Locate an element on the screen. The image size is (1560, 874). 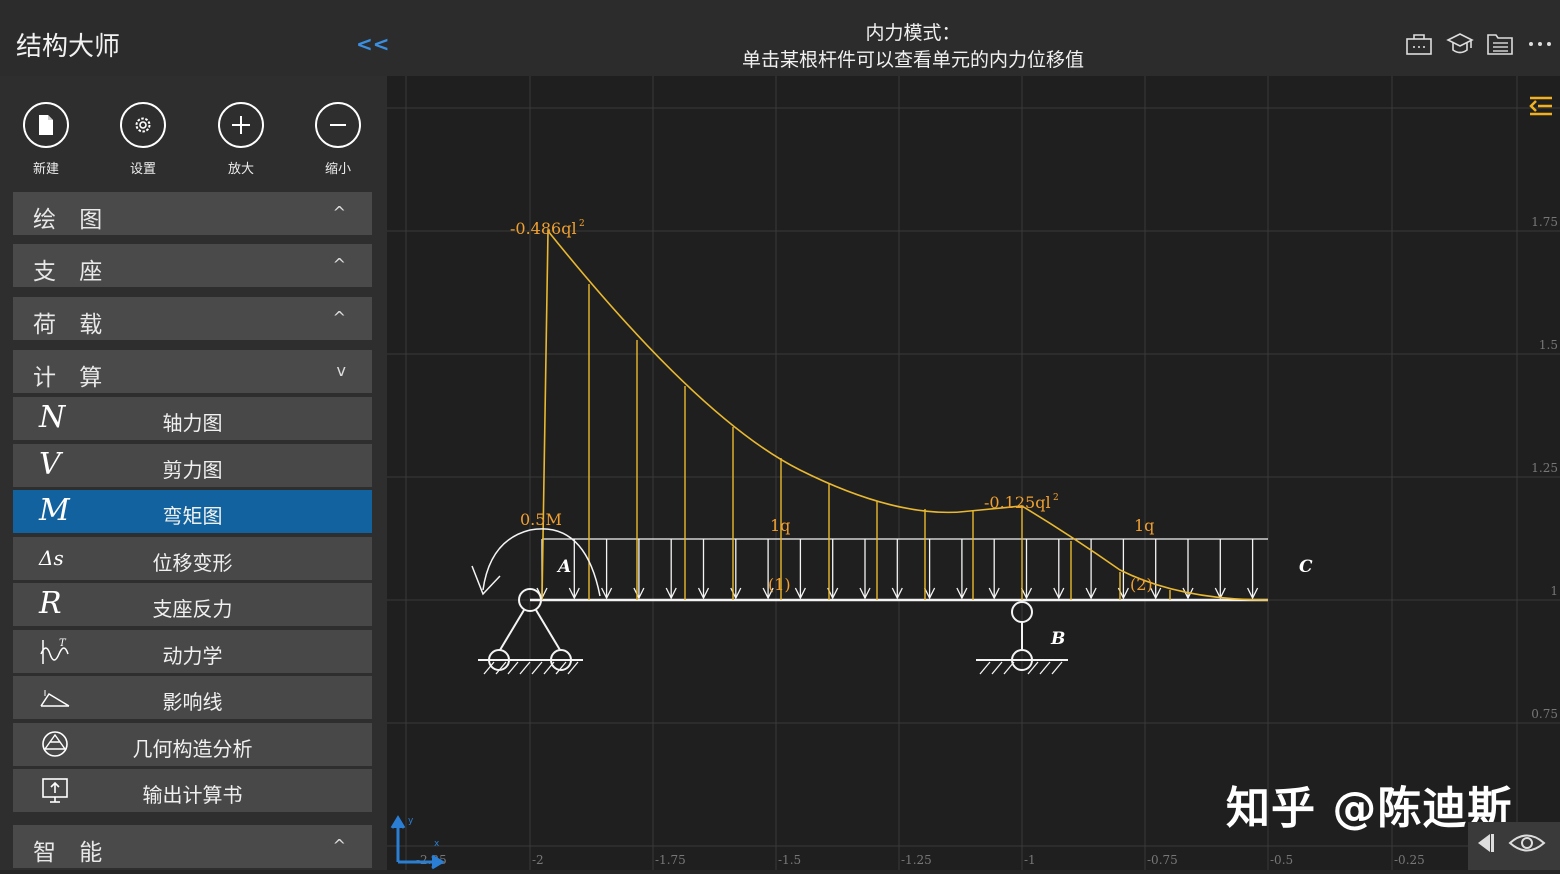
calc-item-dynamics: T 动力学 is located at coordinates (192, 651).